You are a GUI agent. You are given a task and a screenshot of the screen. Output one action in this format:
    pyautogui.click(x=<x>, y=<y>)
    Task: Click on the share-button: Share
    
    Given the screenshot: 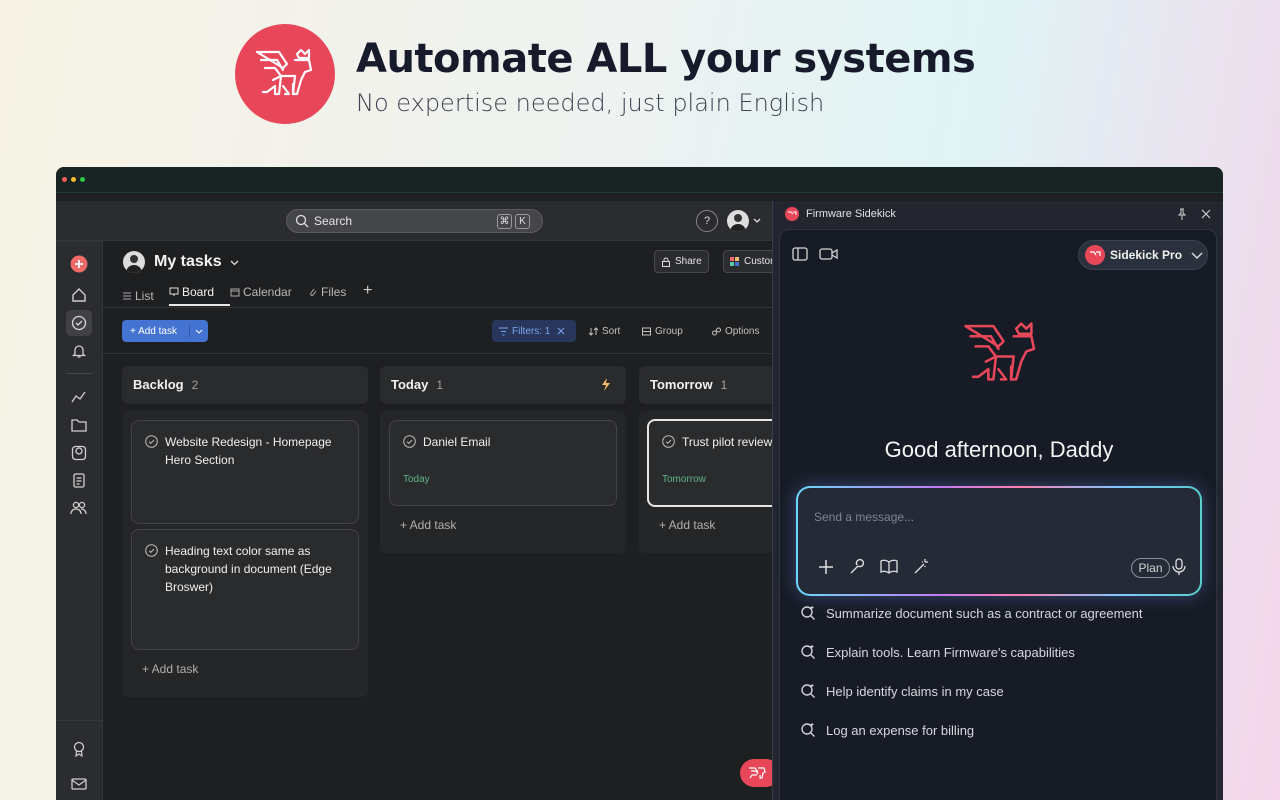 What is the action you would take?
    pyautogui.click(x=681, y=261)
    